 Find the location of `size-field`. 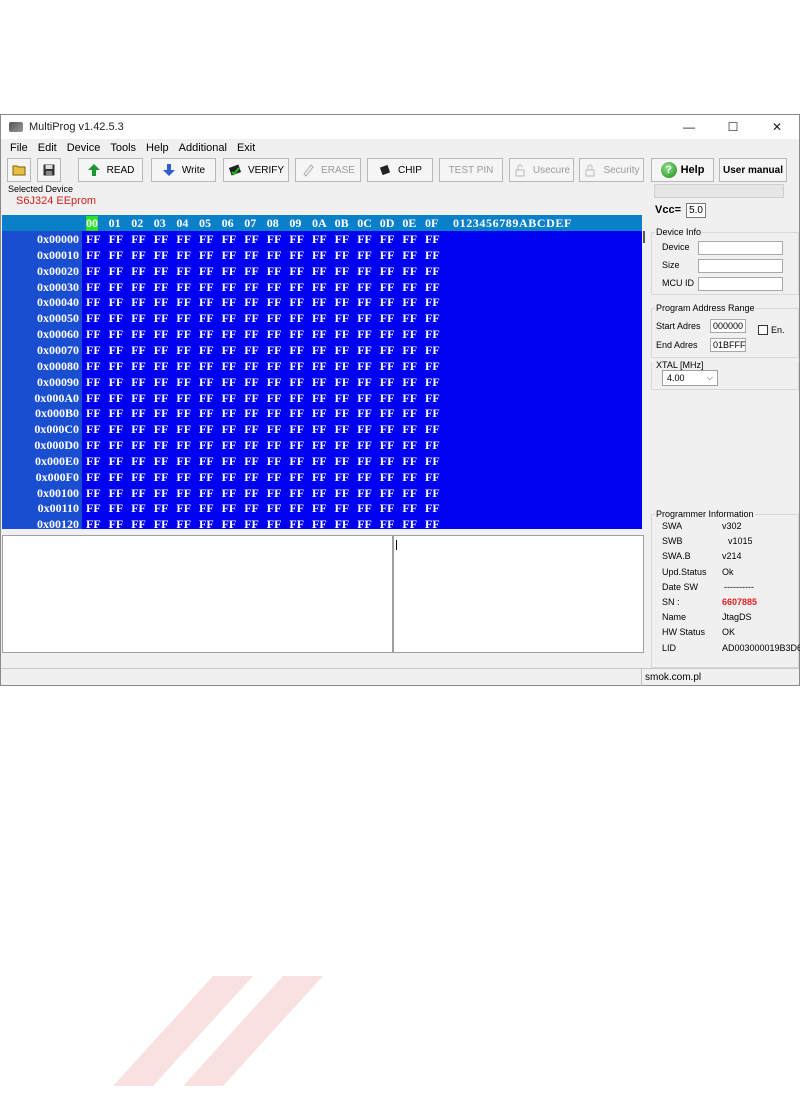

size-field is located at coordinates (740, 266).